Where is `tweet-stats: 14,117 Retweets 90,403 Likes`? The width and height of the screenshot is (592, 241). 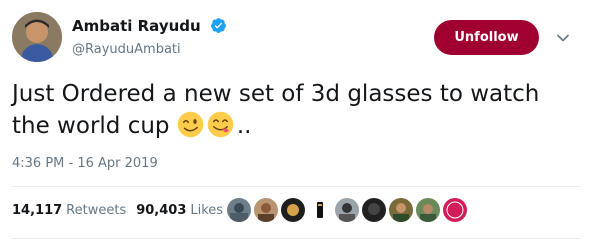 tweet-stats: 14,117 Retweets 90,403 Likes is located at coordinates (122, 210).